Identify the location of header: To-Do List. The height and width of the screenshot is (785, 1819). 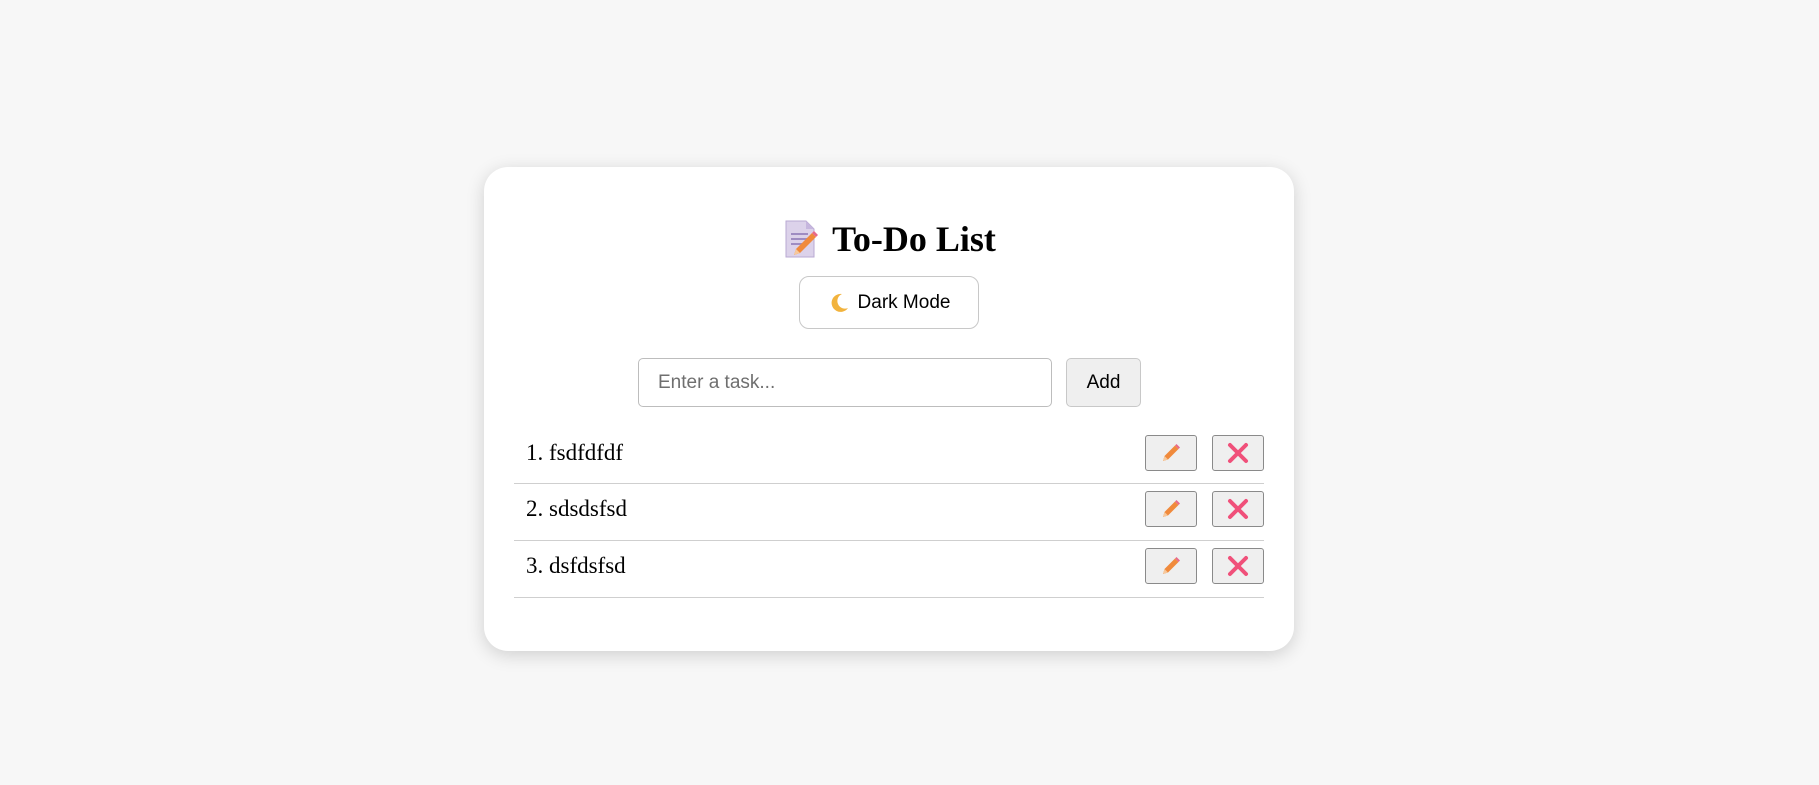
(889, 239).